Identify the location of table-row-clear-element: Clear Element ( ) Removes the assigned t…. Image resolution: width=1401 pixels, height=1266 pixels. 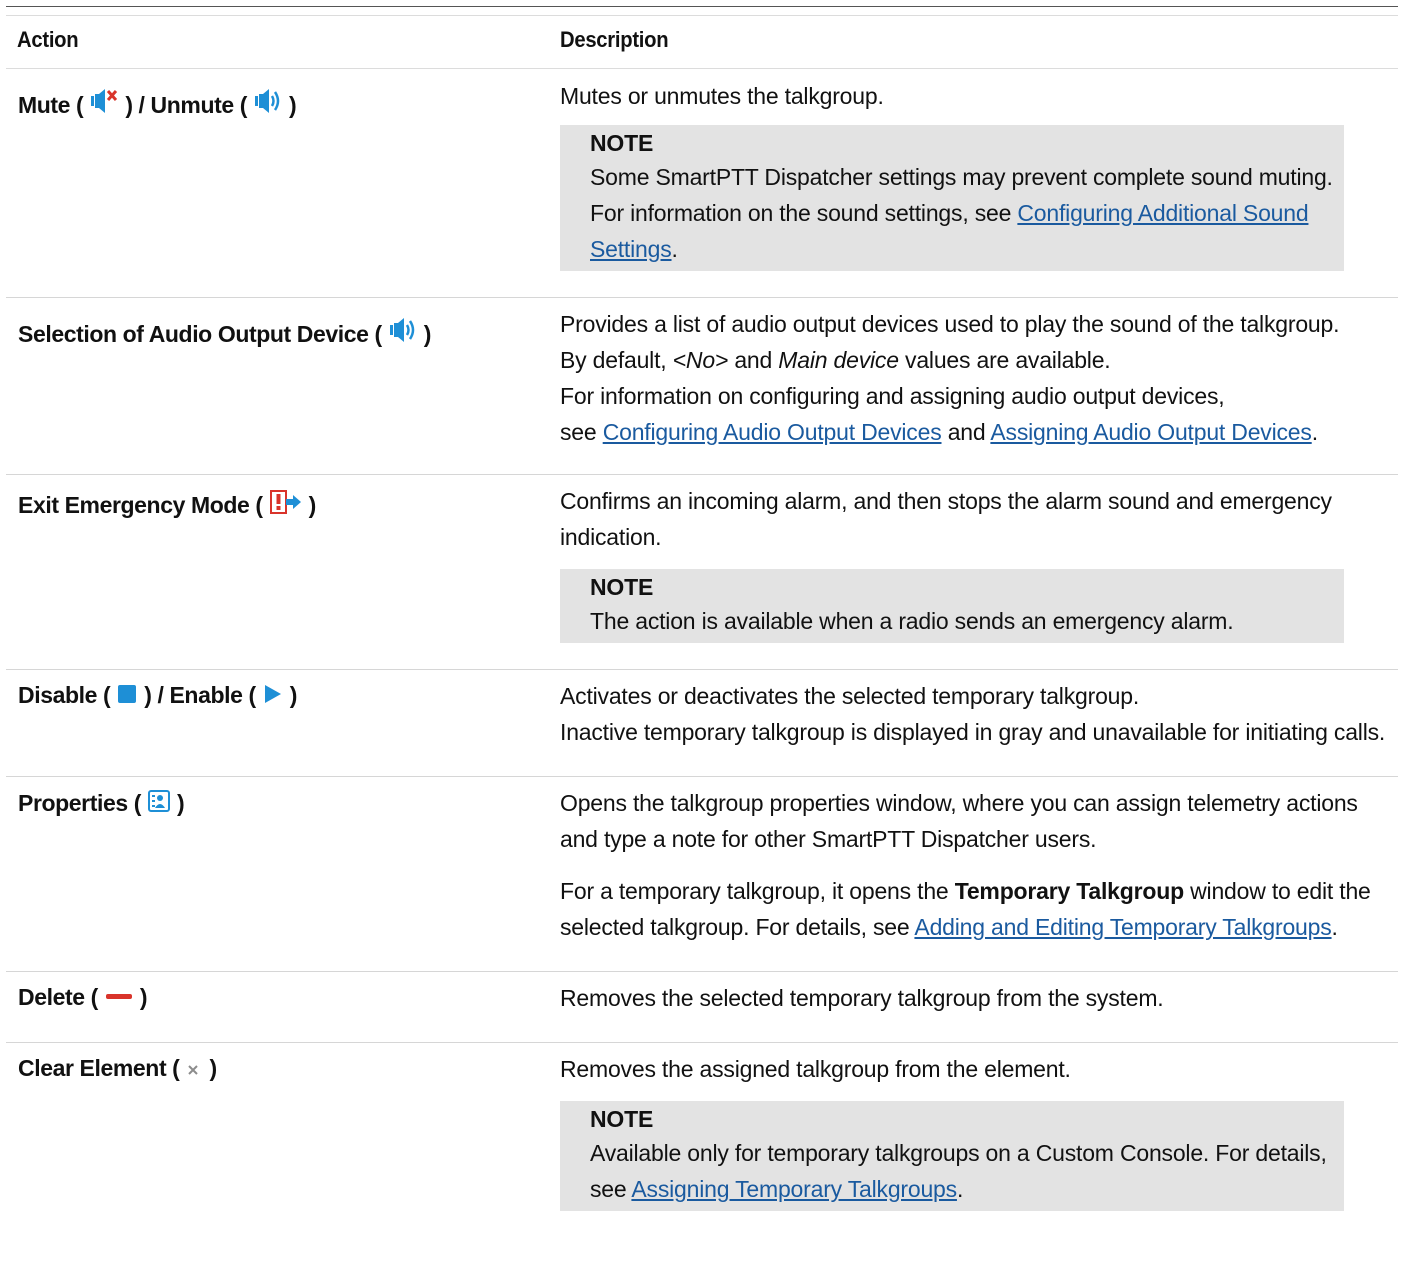
(702, 1127).